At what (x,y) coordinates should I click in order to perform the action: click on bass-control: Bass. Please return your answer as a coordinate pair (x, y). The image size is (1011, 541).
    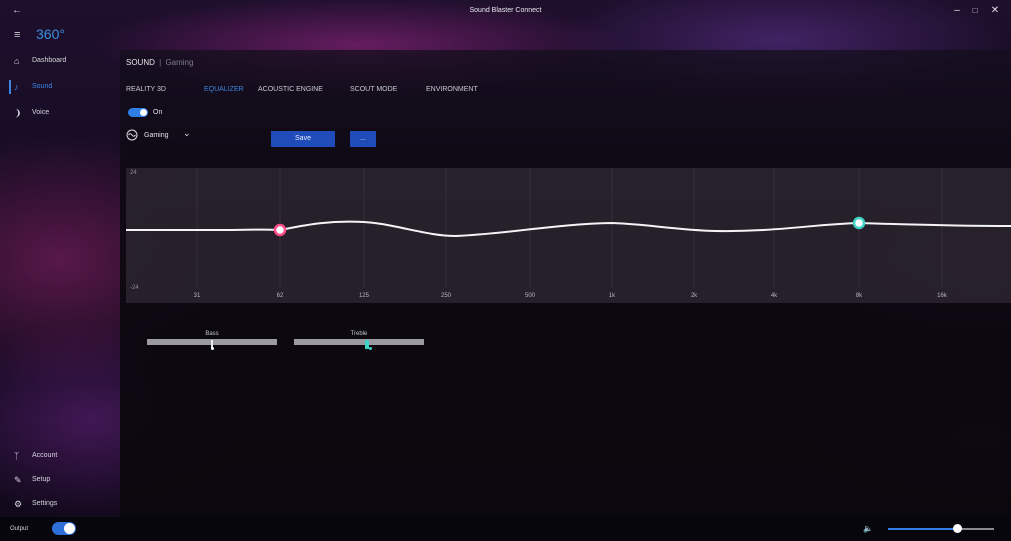
    Looking at the image, I should click on (212, 346).